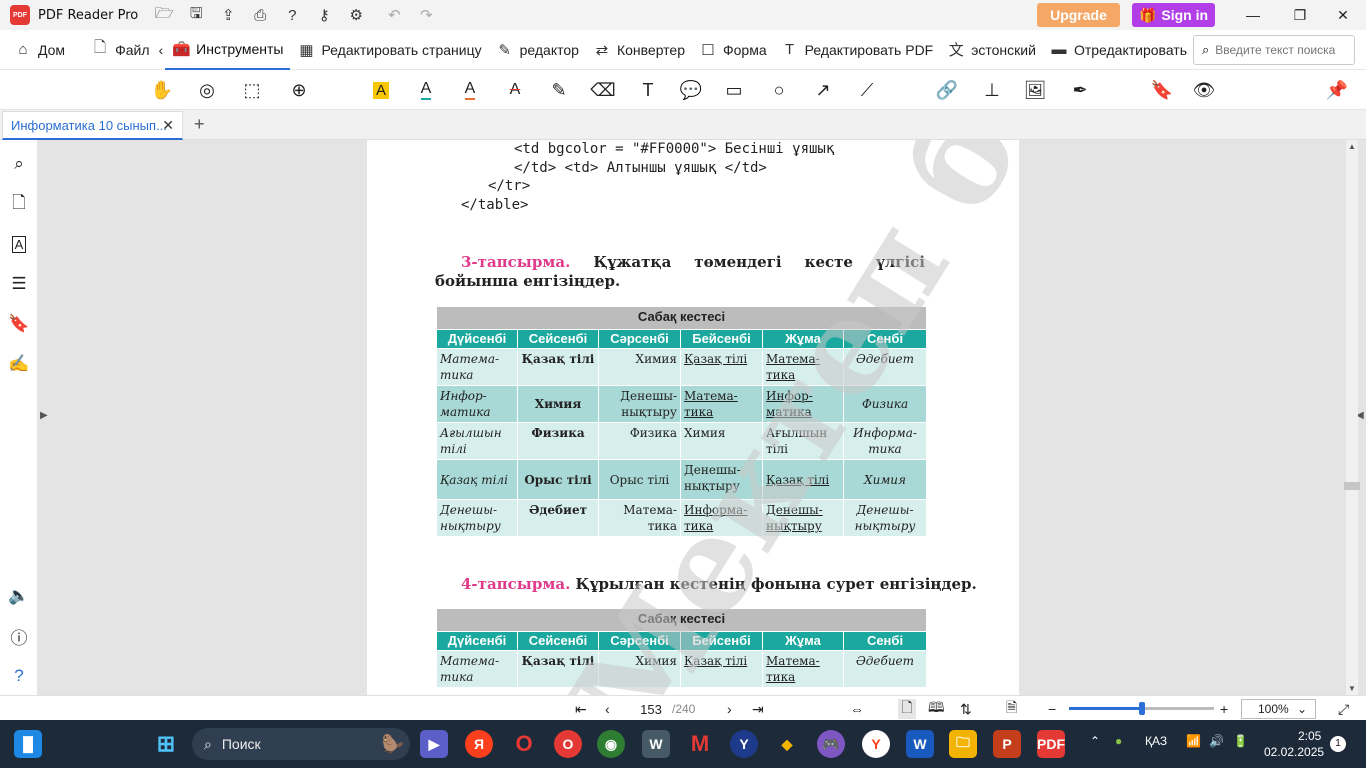  Describe the element at coordinates (324, 15) in the screenshot. I see `key-icon: ⚷` at that location.